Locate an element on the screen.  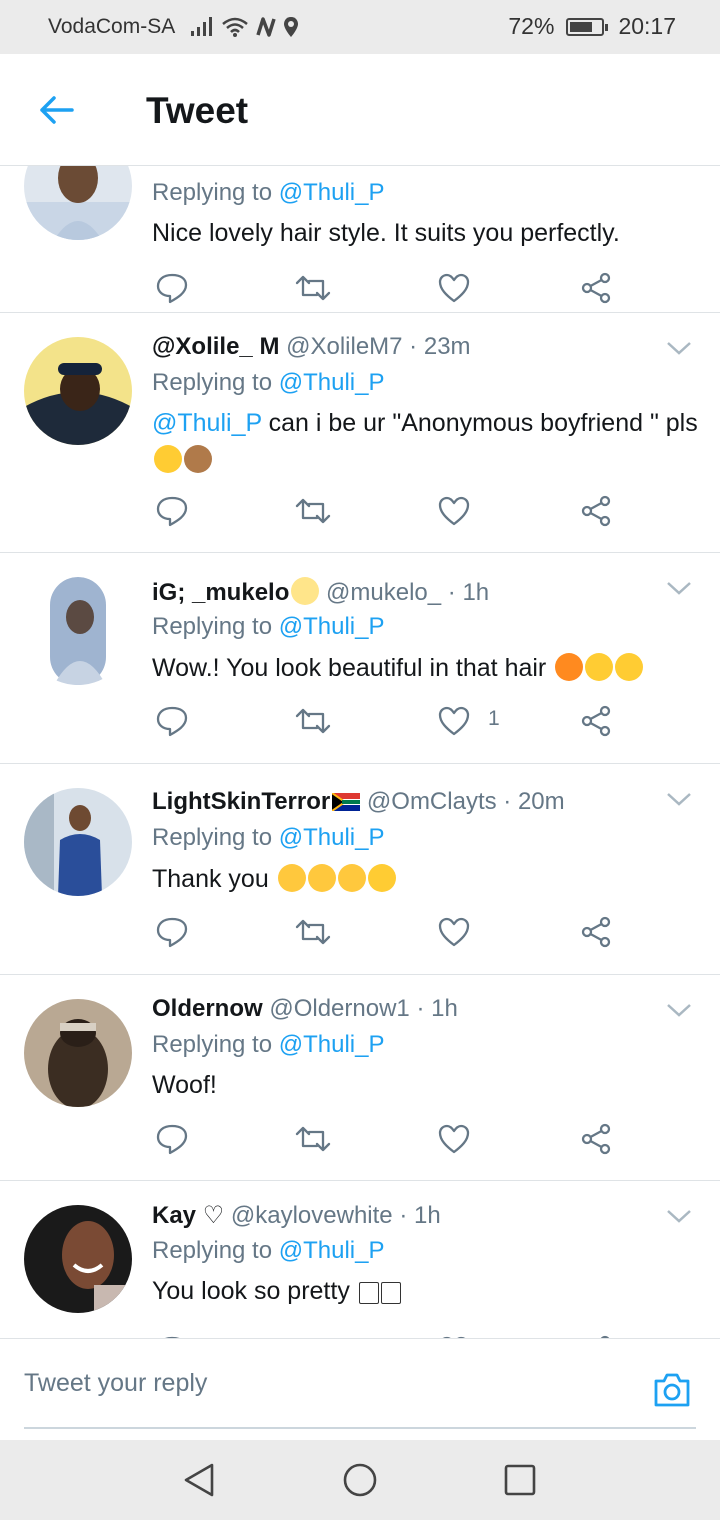
system-nav-bar is located at coordinates (360, 1480).